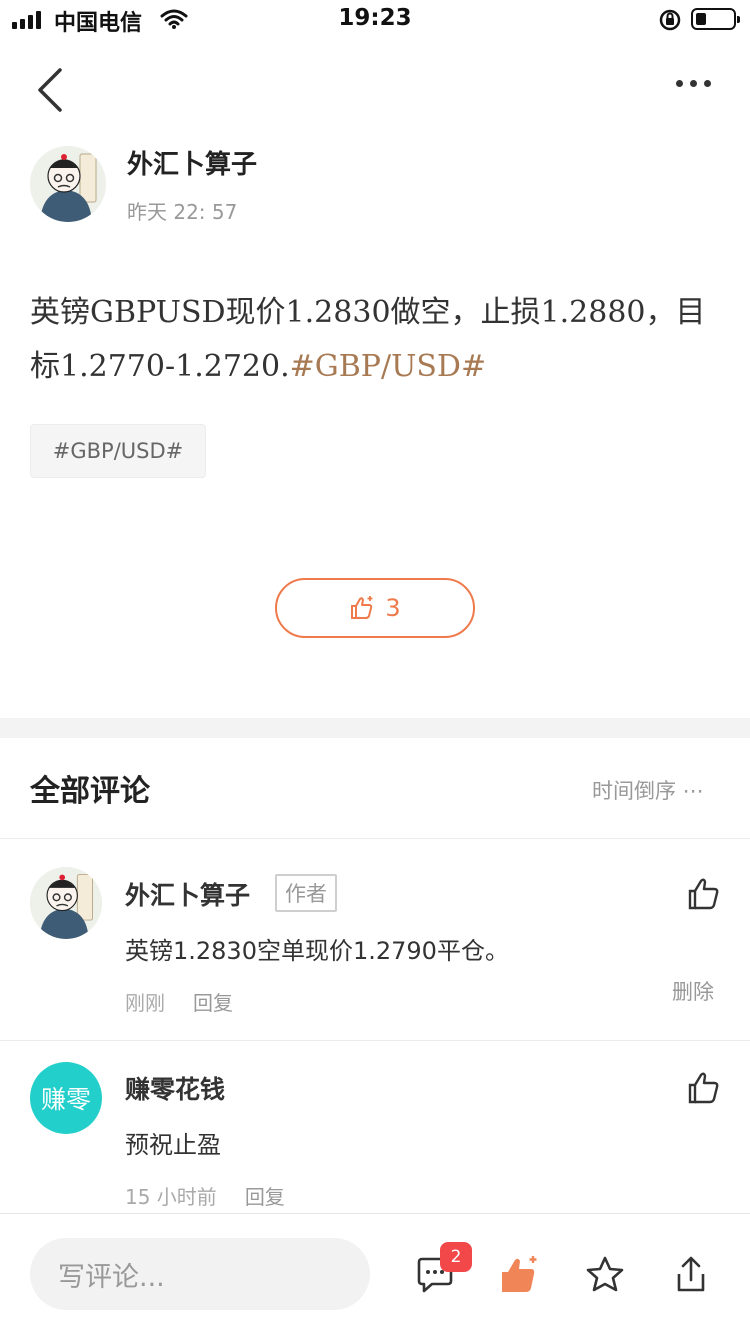 The height and width of the screenshot is (1334, 750). I want to click on comment-meta: 刚刚 回复, so click(179, 1001).